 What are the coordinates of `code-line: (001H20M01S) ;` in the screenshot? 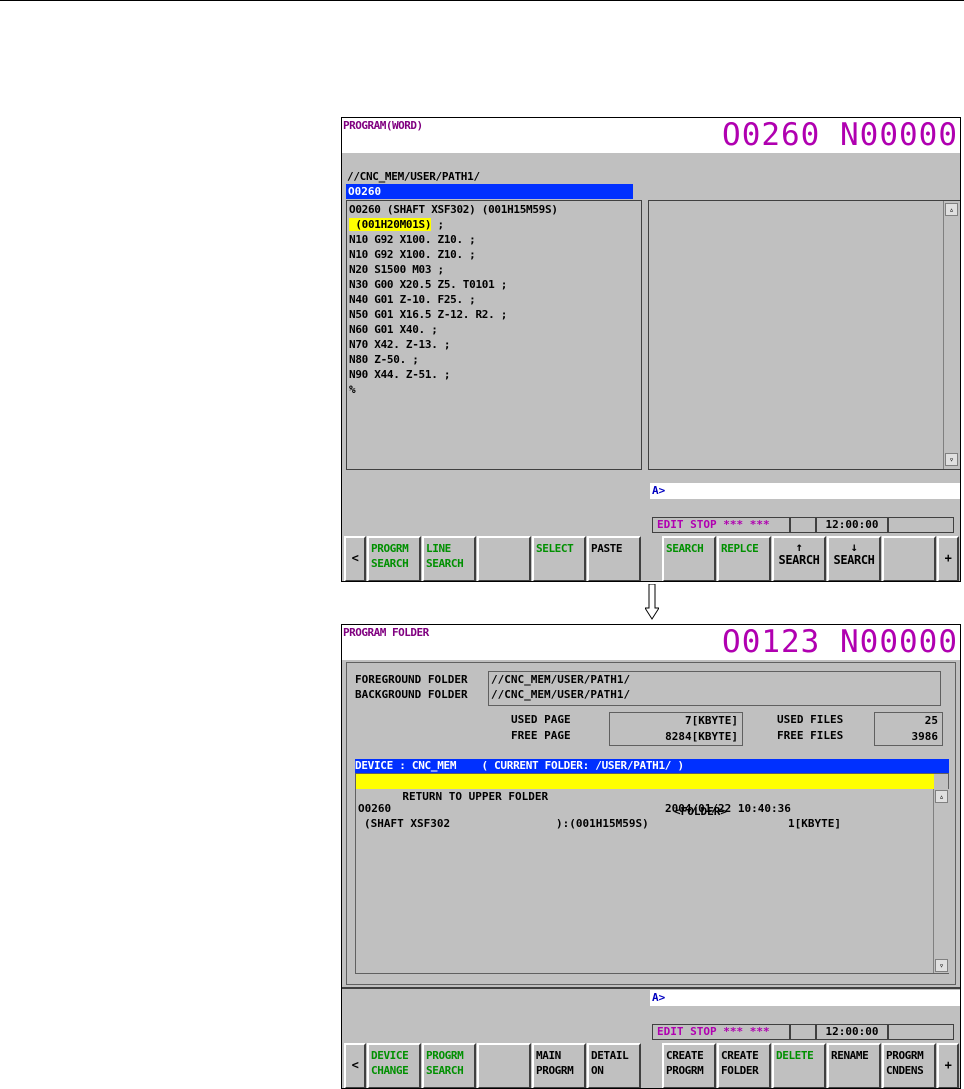 It's located at (396, 224).